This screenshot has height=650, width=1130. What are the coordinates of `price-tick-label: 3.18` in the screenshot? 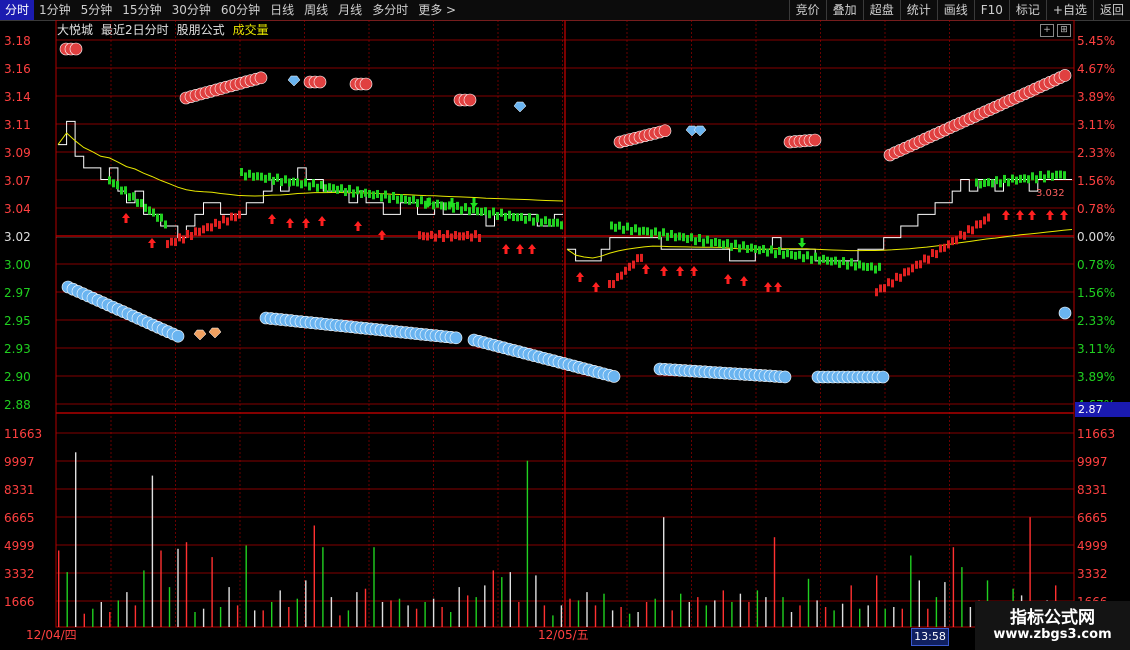 It's located at (17, 41).